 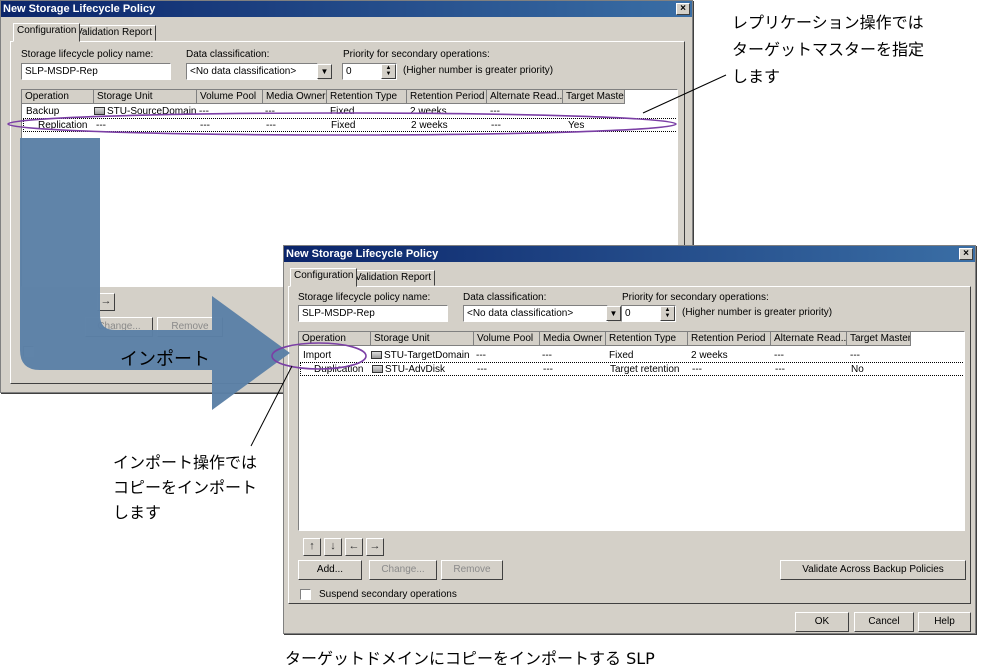 What do you see at coordinates (621, 355) in the screenshot?
I see `front-row1-retention-type: Fixed` at bounding box center [621, 355].